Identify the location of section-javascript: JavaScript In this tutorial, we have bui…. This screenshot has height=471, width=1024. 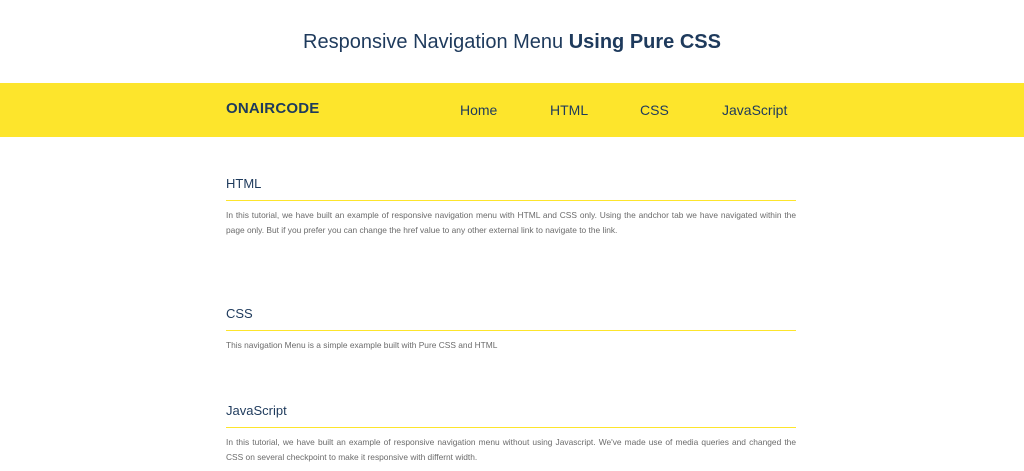
(511, 434).